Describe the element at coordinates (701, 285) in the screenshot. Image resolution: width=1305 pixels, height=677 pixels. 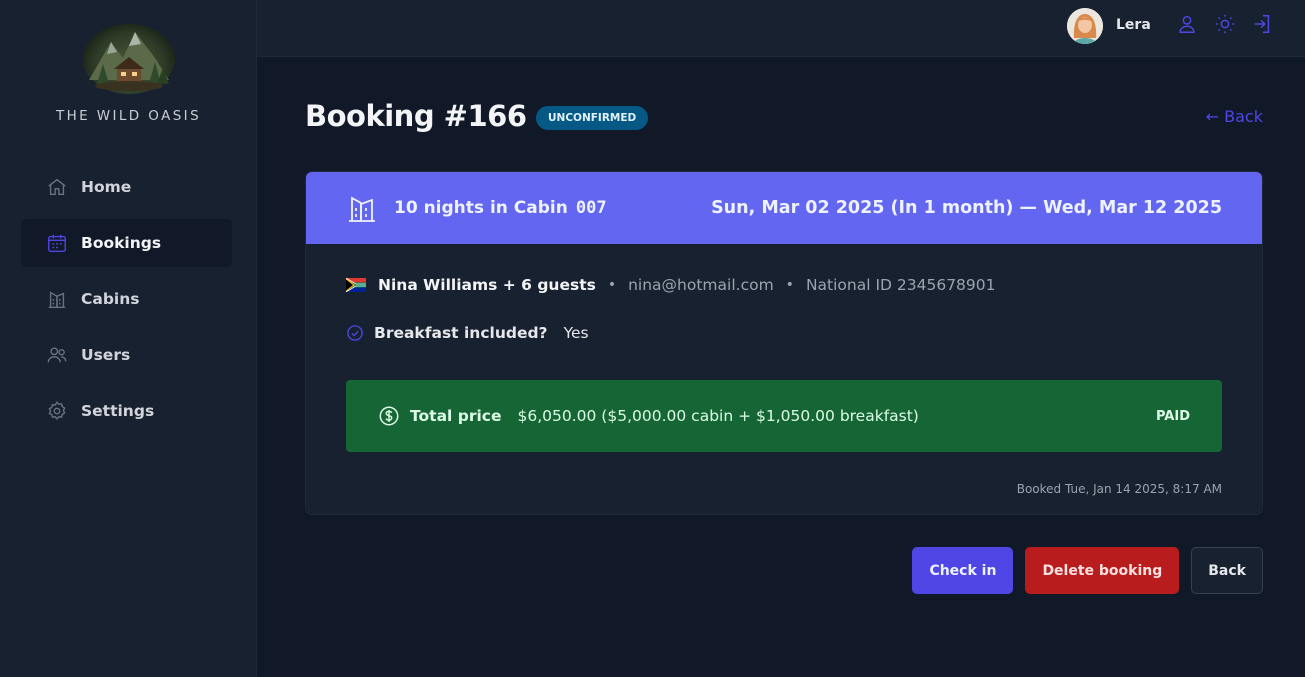
I see `guest-email: nina@hotmail.com` at that location.